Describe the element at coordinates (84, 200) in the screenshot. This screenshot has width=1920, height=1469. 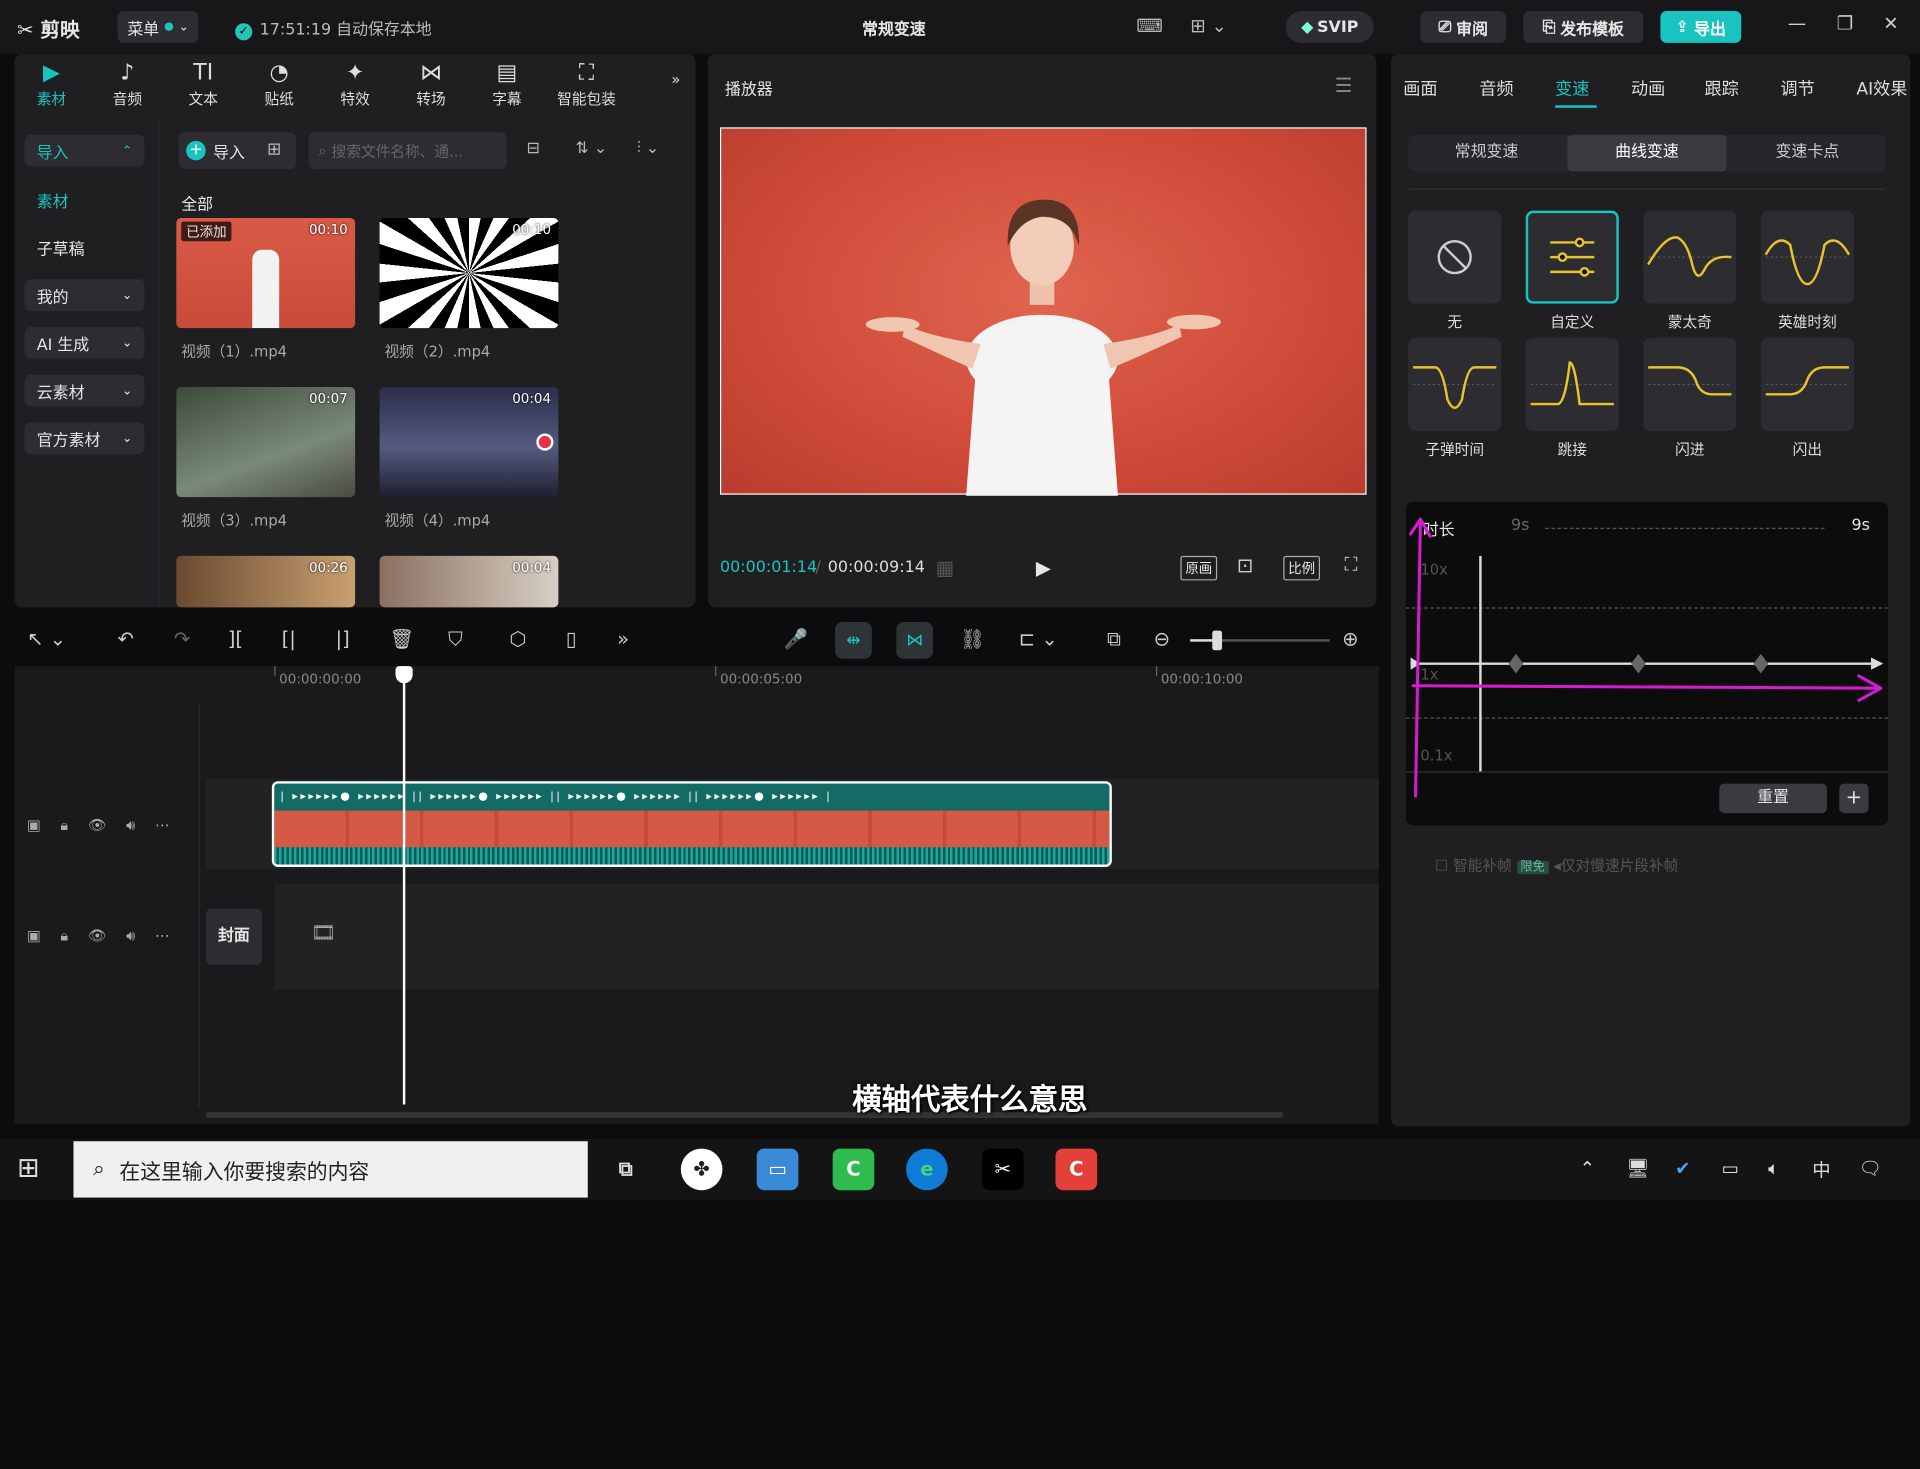
I see `sidebar-item-material: 素材` at that location.